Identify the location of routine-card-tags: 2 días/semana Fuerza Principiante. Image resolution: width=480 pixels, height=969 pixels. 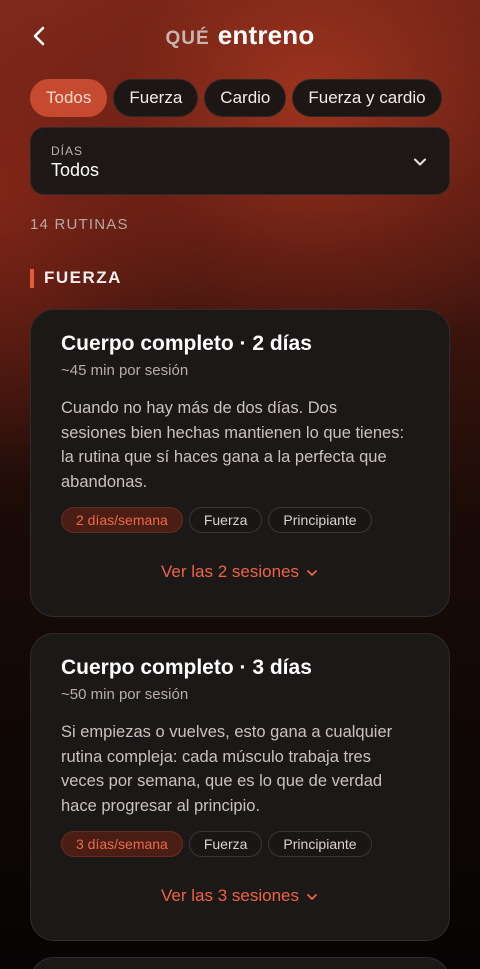
(216, 520).